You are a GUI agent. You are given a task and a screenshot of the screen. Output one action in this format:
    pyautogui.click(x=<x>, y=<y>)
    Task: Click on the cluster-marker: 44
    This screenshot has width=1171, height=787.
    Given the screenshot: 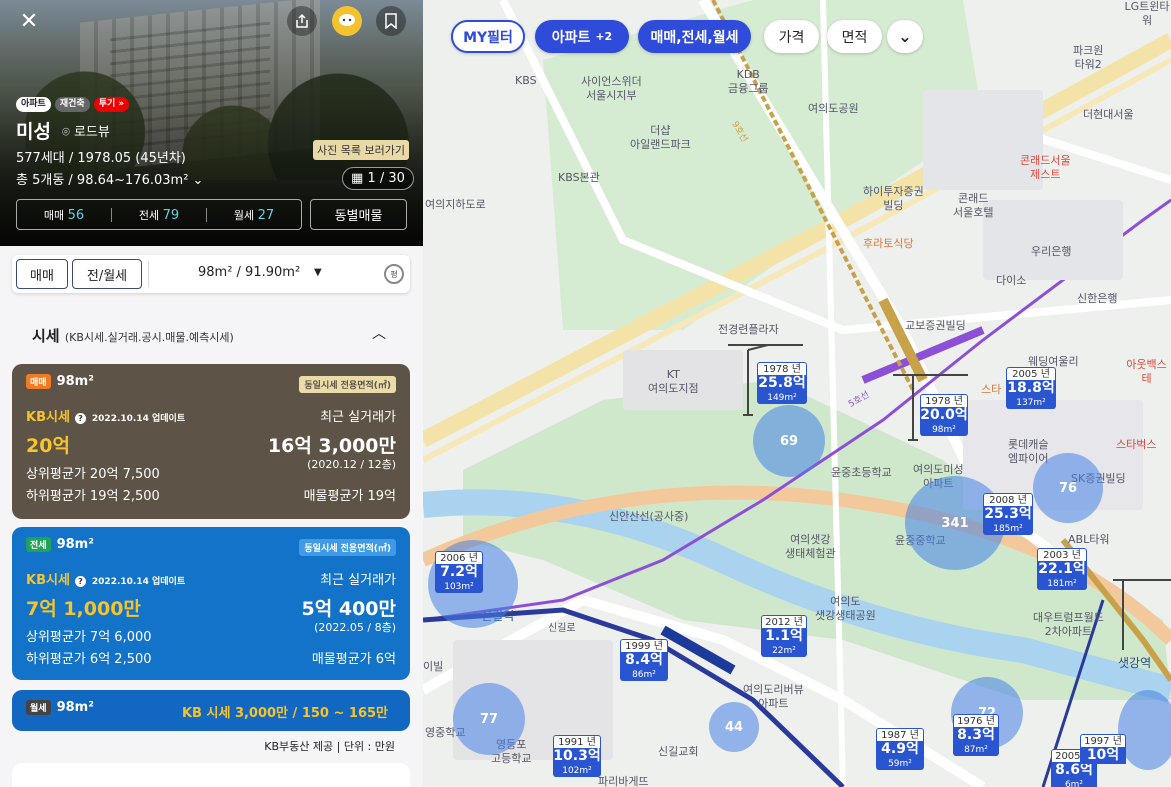 What is the action you would take?
    pyautogui.click(x=734, y=727)
    